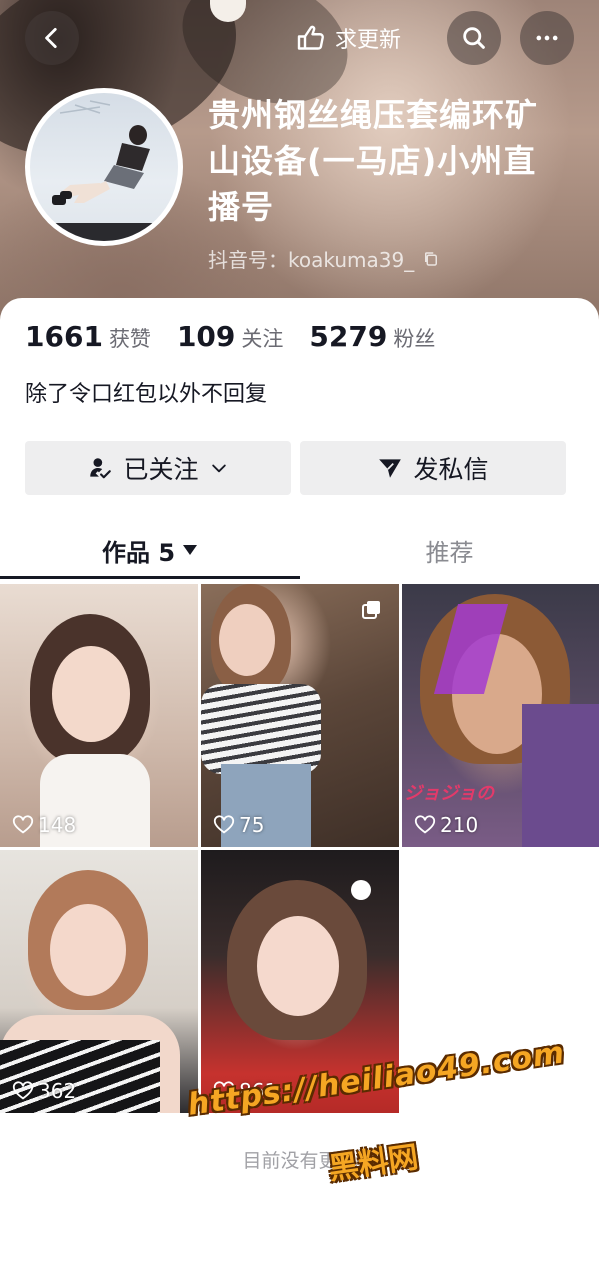  I want to click on work-item: 75, so click(300, 715).